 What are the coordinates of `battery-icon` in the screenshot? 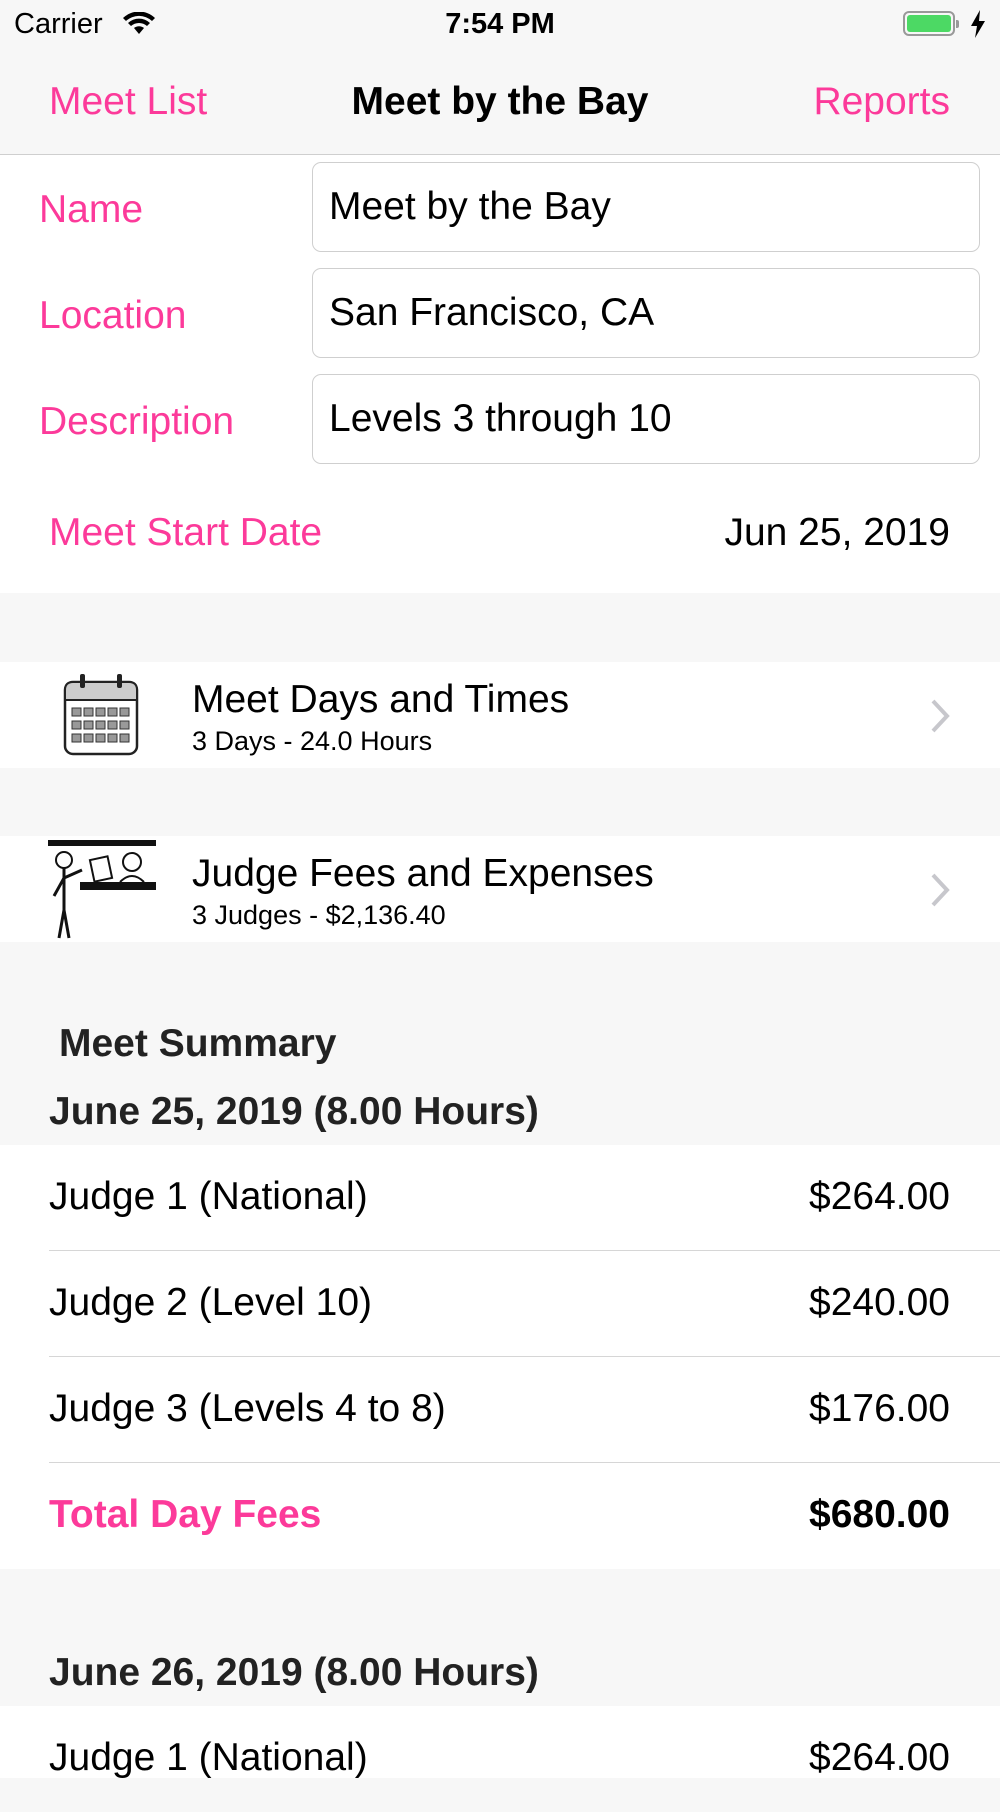 It's located at (931, 23).